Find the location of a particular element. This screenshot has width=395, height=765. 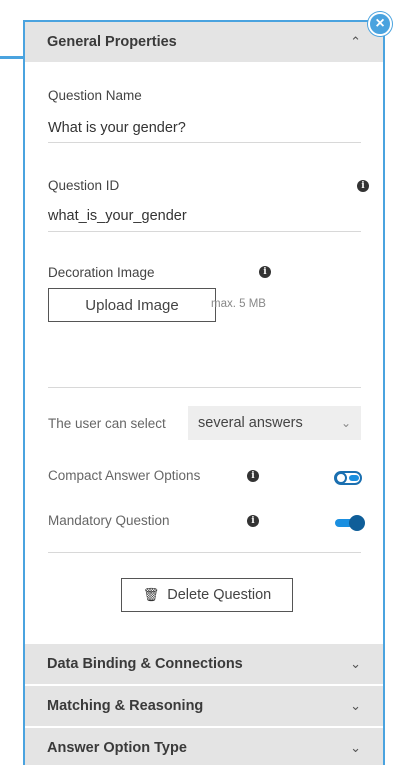

section-title: Matching & Reasoning is located at coordinates (125, 706).